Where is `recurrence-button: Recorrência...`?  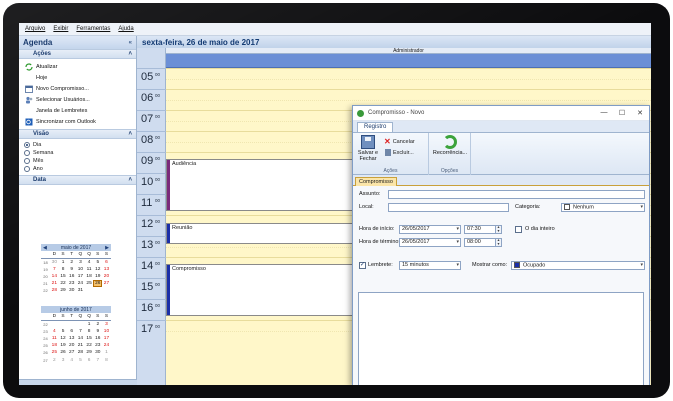 recurrence-button: Recorrência... is located at coordinates (450, 145).